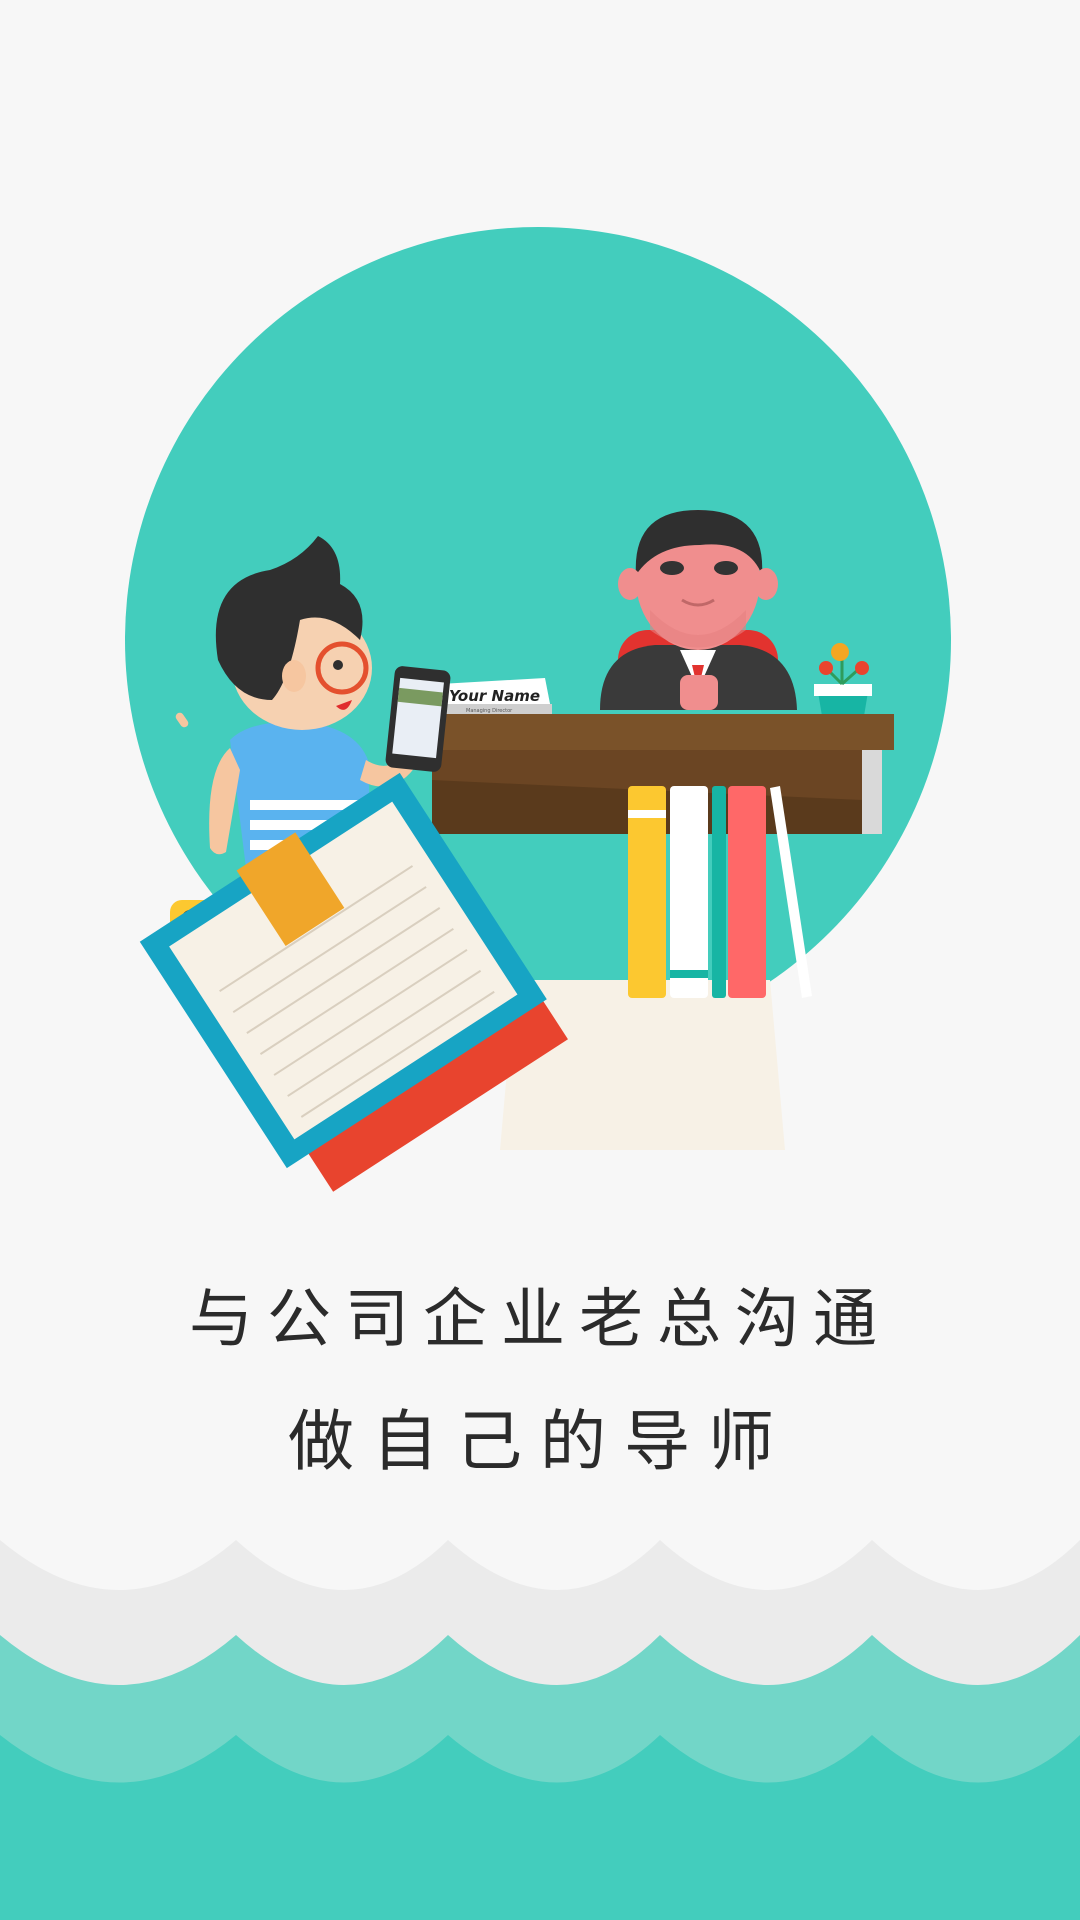 The image size is (1080, 1920). I want to click on headline-line1: 与公司企业老总沟通, so click(540, 1320).